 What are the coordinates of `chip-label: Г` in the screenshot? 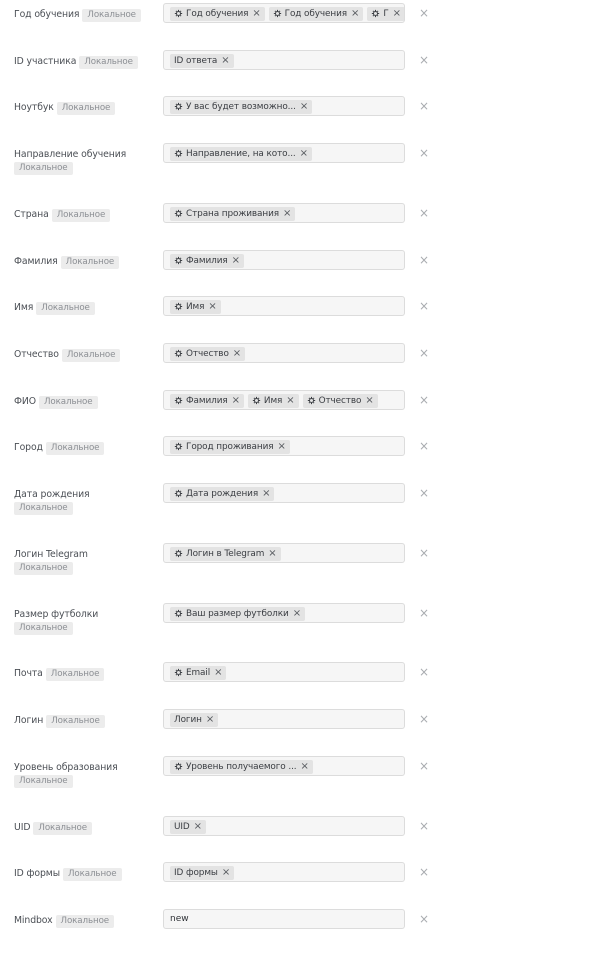 It's located at (386, 14).